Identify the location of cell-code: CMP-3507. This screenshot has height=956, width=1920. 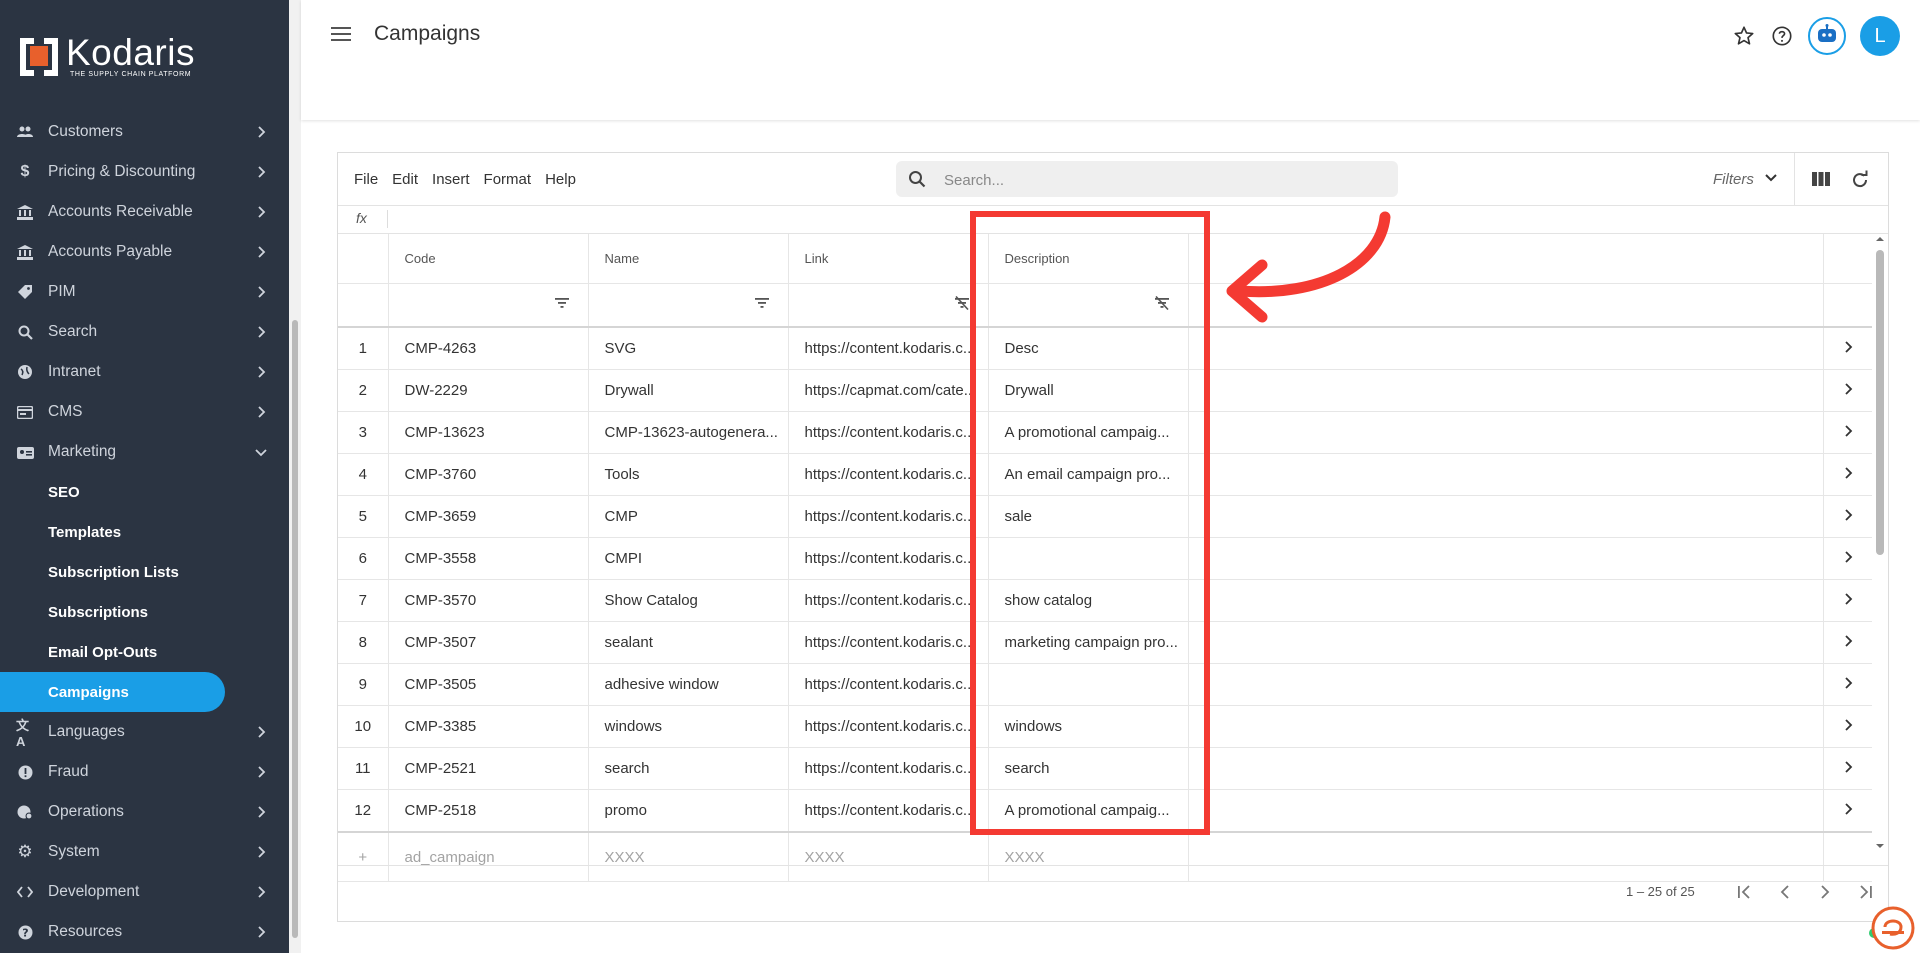
(488, 642).